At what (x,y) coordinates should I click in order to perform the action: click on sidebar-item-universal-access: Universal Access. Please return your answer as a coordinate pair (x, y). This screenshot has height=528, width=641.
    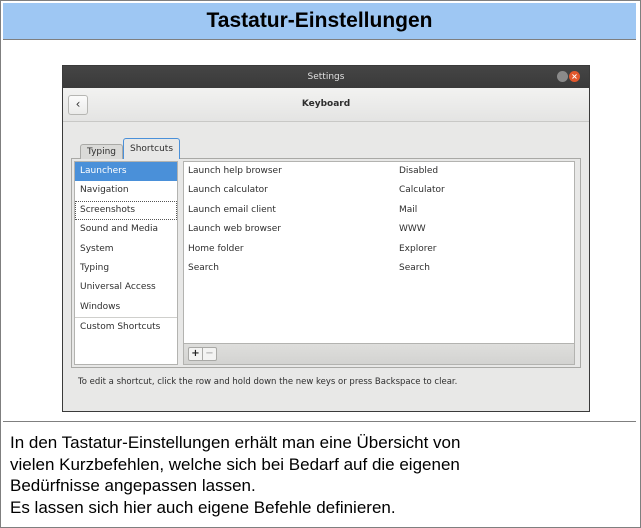
    Looking at the image, I should click on (126, 287).